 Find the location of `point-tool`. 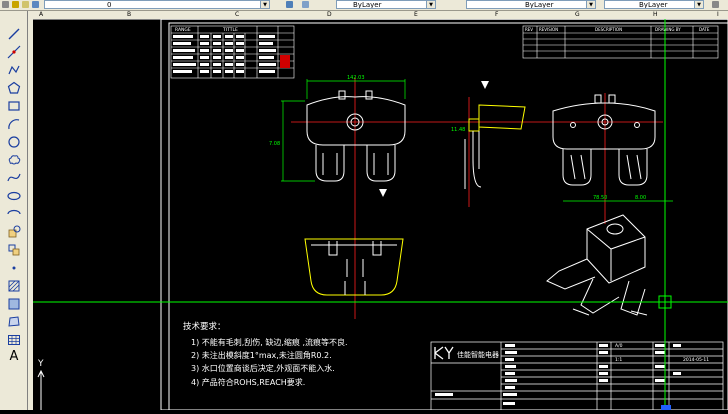

point-tool is located at coordinates (14, 268).